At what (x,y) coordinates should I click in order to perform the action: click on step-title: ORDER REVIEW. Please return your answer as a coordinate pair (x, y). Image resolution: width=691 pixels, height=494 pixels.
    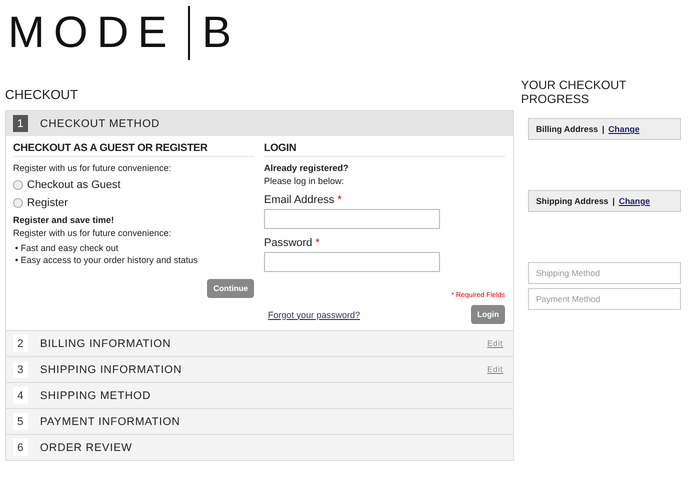
    Looking at the image, I should click on (87, 448).